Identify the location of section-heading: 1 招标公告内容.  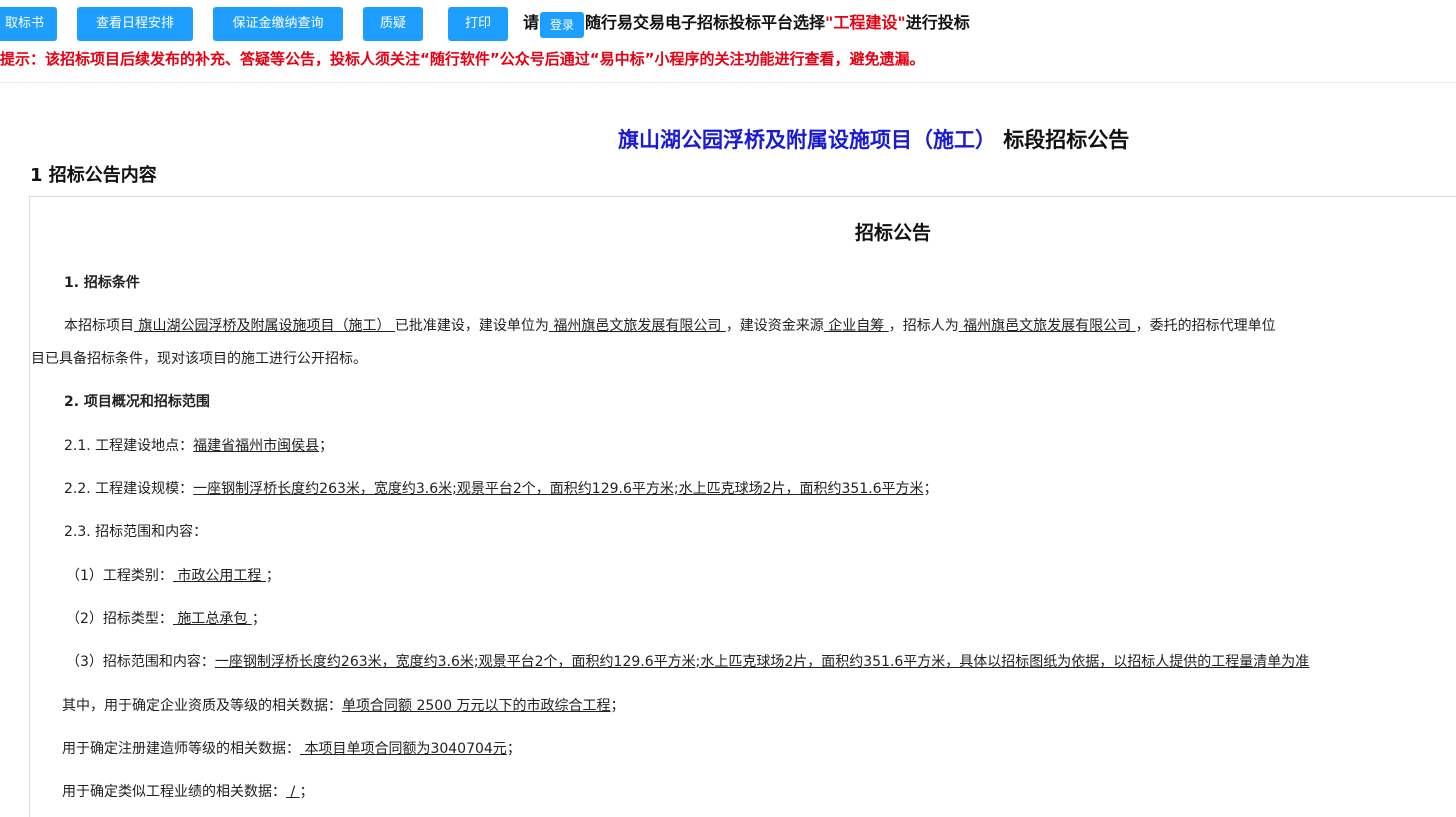
(93, 175).